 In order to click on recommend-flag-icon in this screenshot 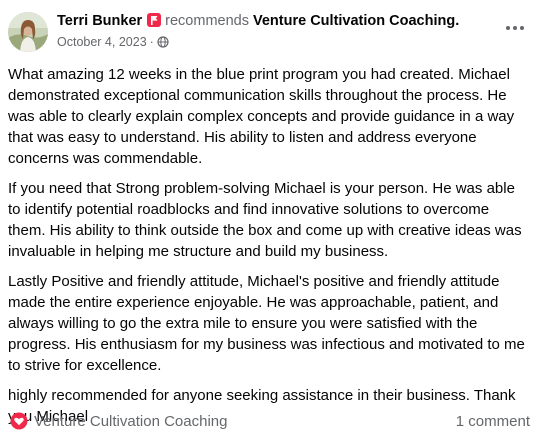, I will do `click(154, 23)`.